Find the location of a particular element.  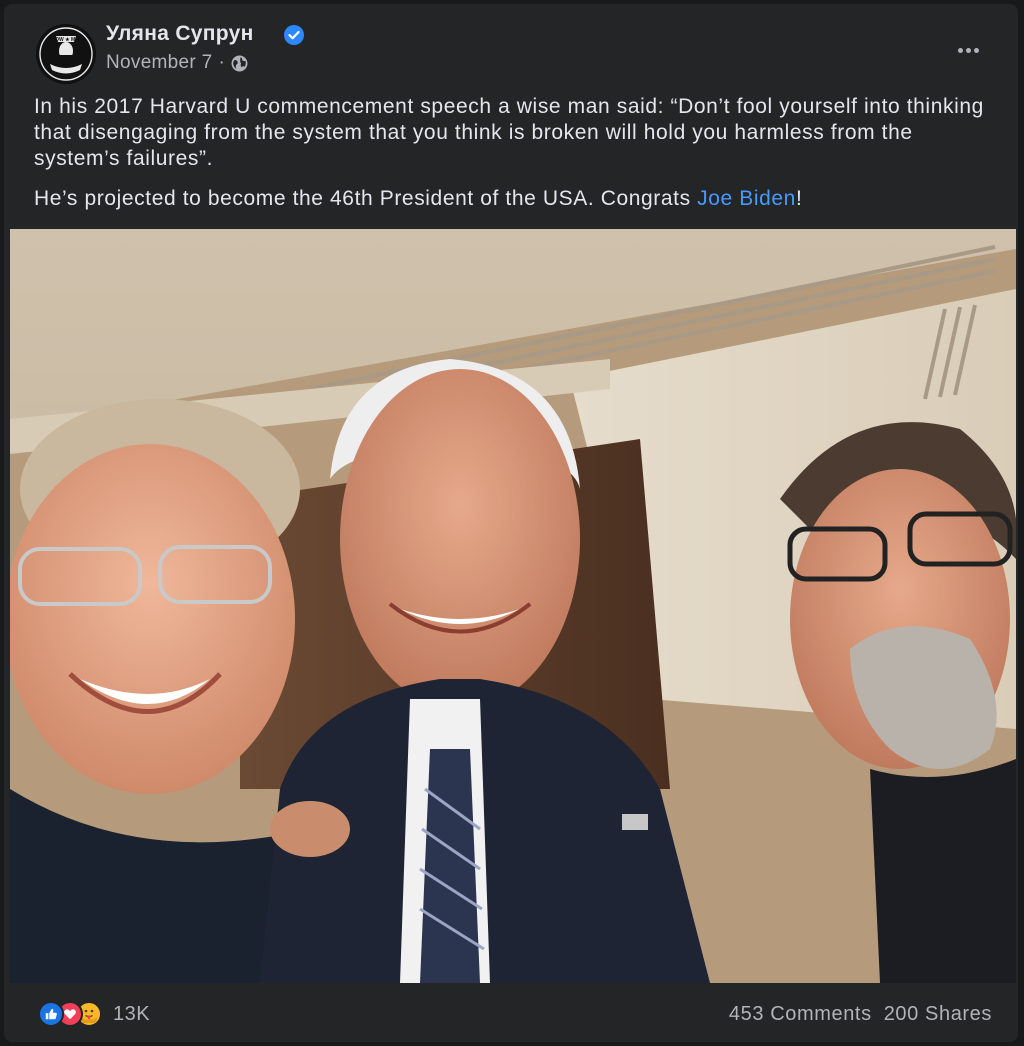

mention-link-joe-biden: Joe Biden is located at coordinates (746, 198).